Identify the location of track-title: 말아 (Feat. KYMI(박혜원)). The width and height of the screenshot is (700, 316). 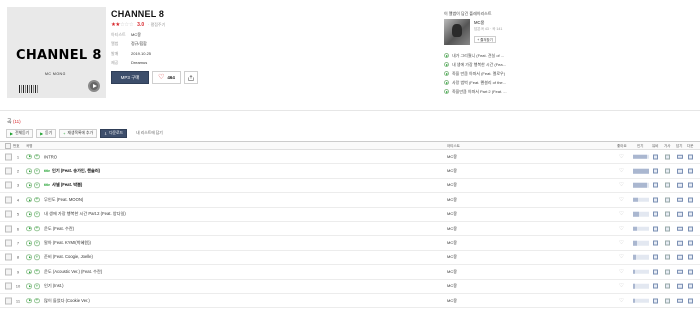
(67, 243).